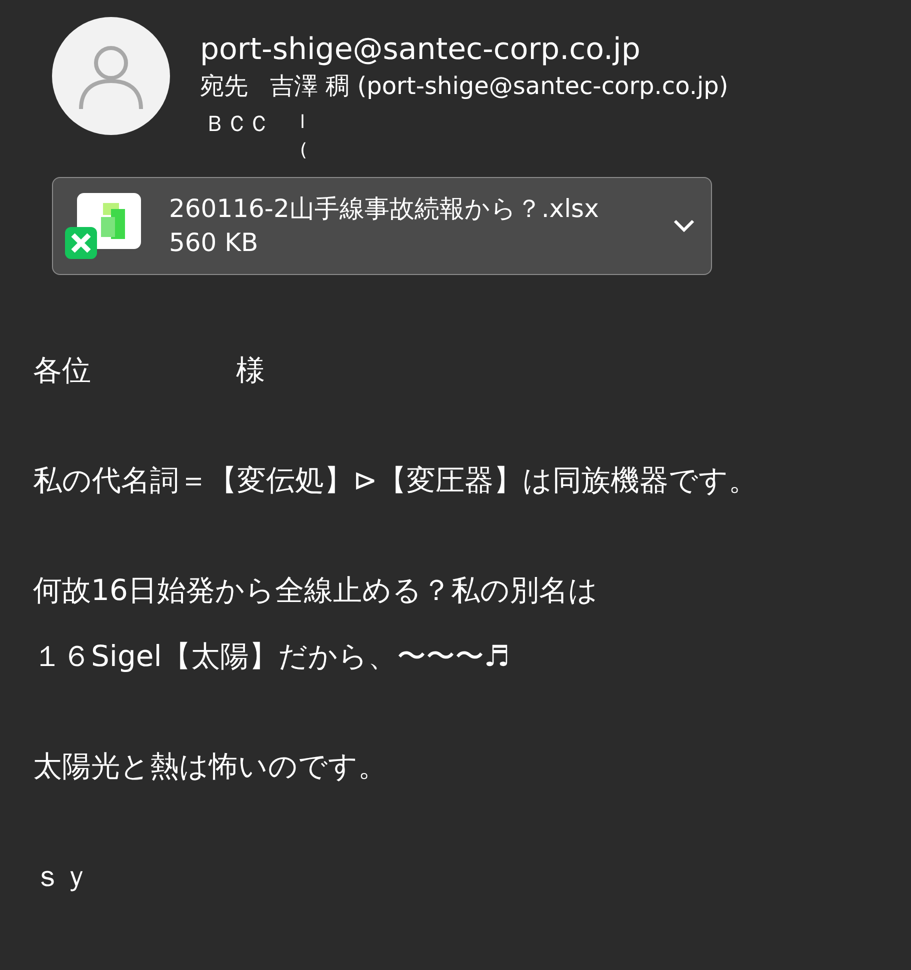 The height and width of the screenshot is (970, 911). Describe the element at coordinates (210, 766) in the screenshot. I see `body-text: 太陽光と熱は怖いのです。` at that location.